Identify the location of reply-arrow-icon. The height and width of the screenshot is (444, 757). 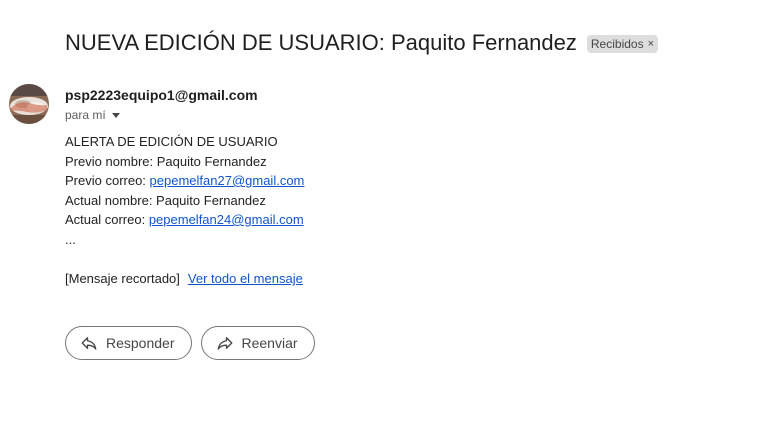
(89, 343).